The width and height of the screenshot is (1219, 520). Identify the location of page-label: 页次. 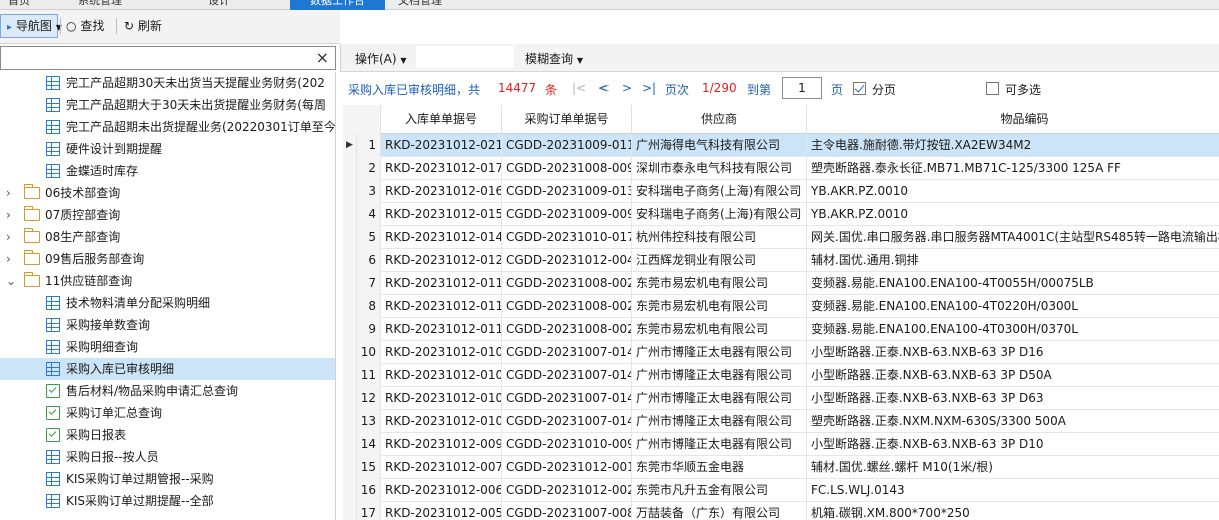
(677, 90).